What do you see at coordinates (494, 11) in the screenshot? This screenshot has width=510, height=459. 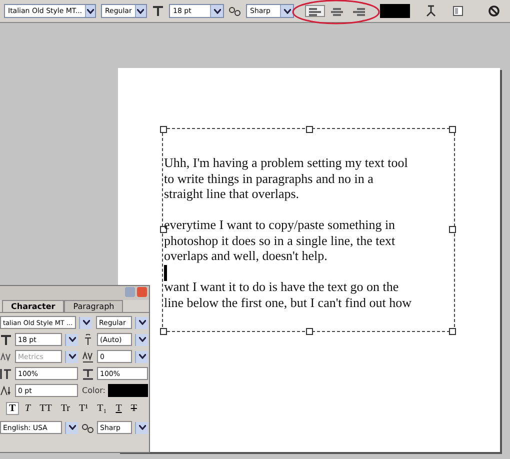 I see `cancel-icon` at bounding box center [494, 11].